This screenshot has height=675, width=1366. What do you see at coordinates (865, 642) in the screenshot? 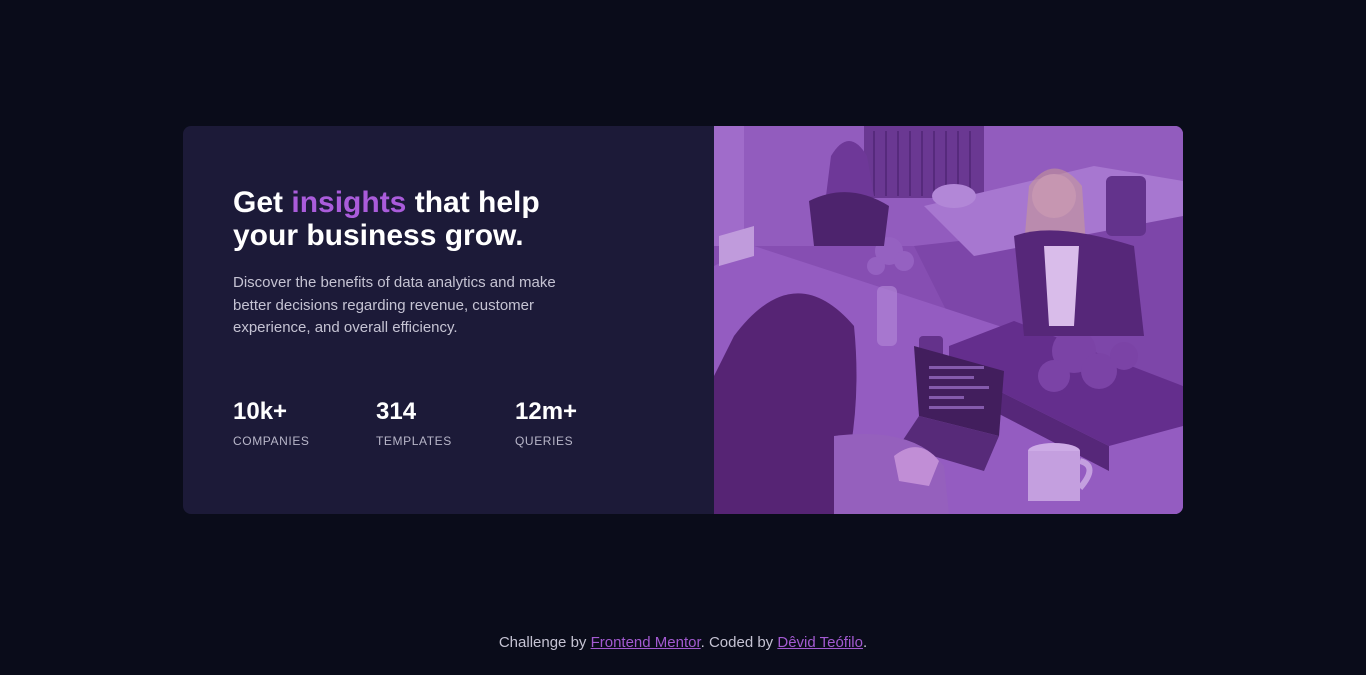
I see `footer-suffix: .` at bounding box center [865, 642].